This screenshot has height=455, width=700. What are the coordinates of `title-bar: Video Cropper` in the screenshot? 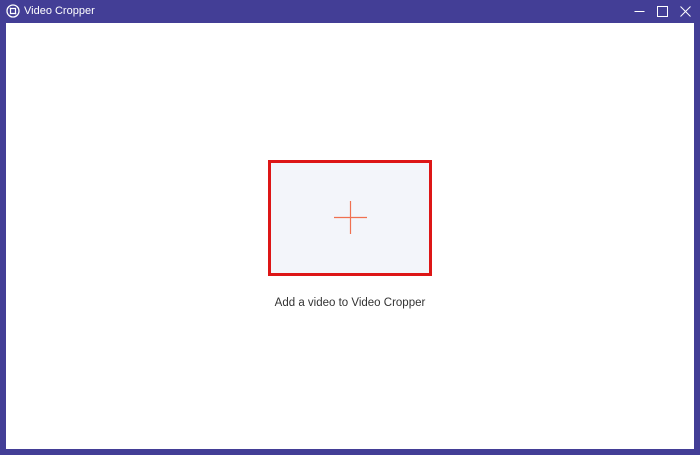 It's located at (350, 11).